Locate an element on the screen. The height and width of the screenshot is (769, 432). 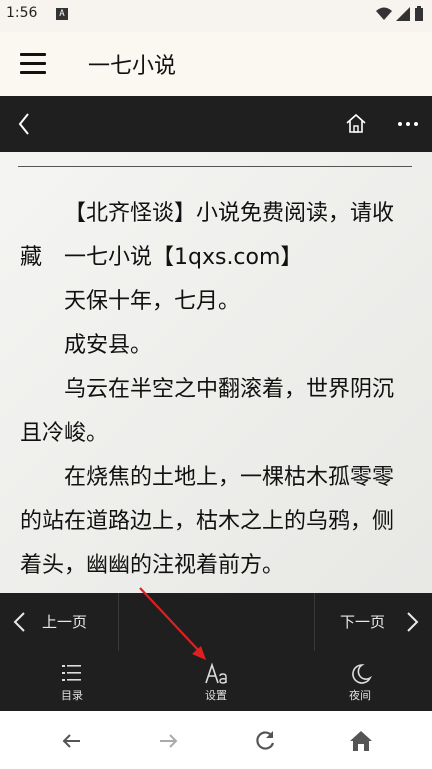
browser-forward-icon is located at coordinates (168, 741).